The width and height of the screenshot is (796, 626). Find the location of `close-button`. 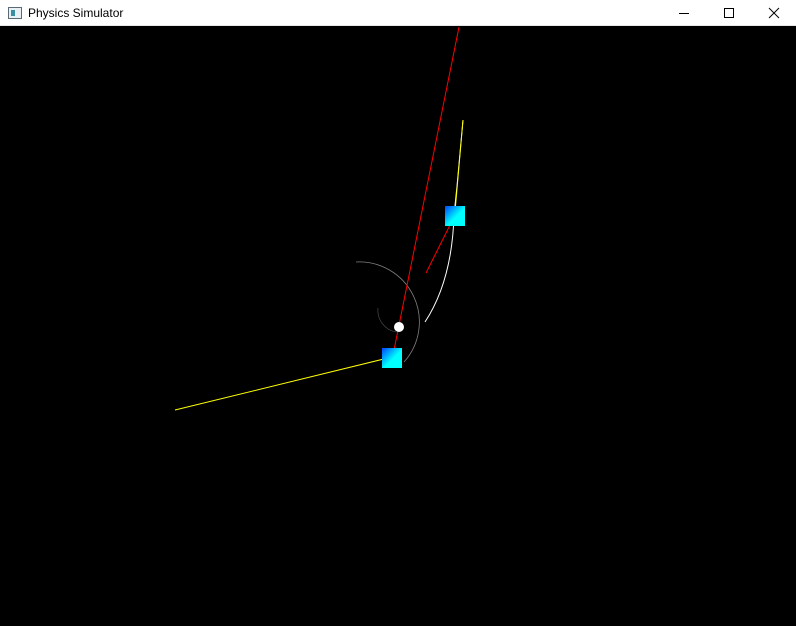

close-button is located at coordinates (773, 13).